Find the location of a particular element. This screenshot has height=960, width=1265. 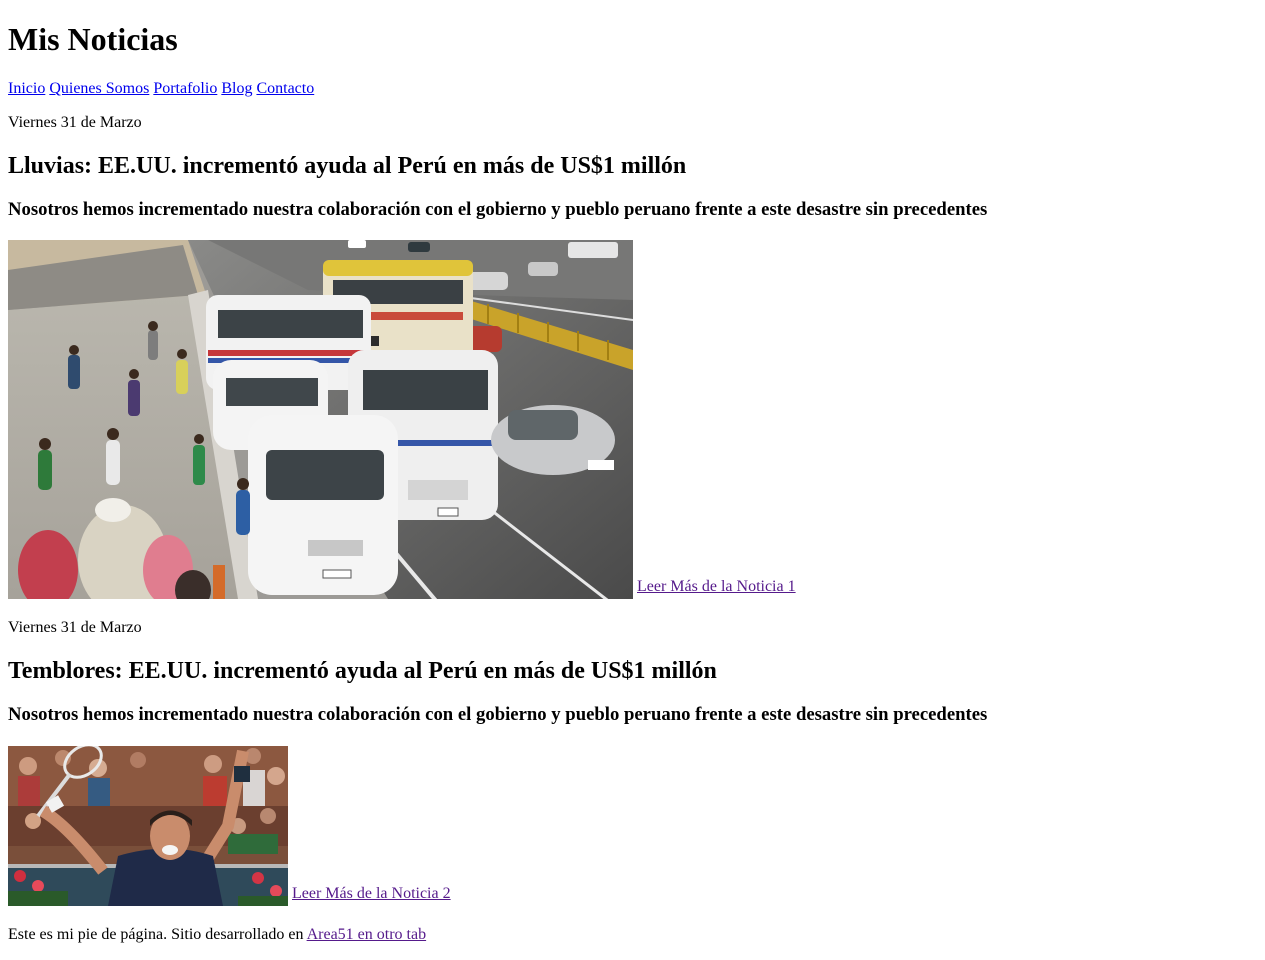

nav-link-blog: Blog is located at coordinates (236, 88).